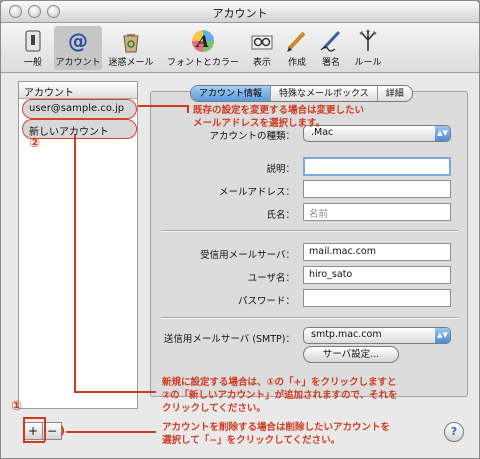 The height and width of the screenshot is (459, 480). Describe the element at coordinates (251, 440) in the screenshot. I see `annotation-delete-line2: 選択して「−」をクリックしてください。` at that location.